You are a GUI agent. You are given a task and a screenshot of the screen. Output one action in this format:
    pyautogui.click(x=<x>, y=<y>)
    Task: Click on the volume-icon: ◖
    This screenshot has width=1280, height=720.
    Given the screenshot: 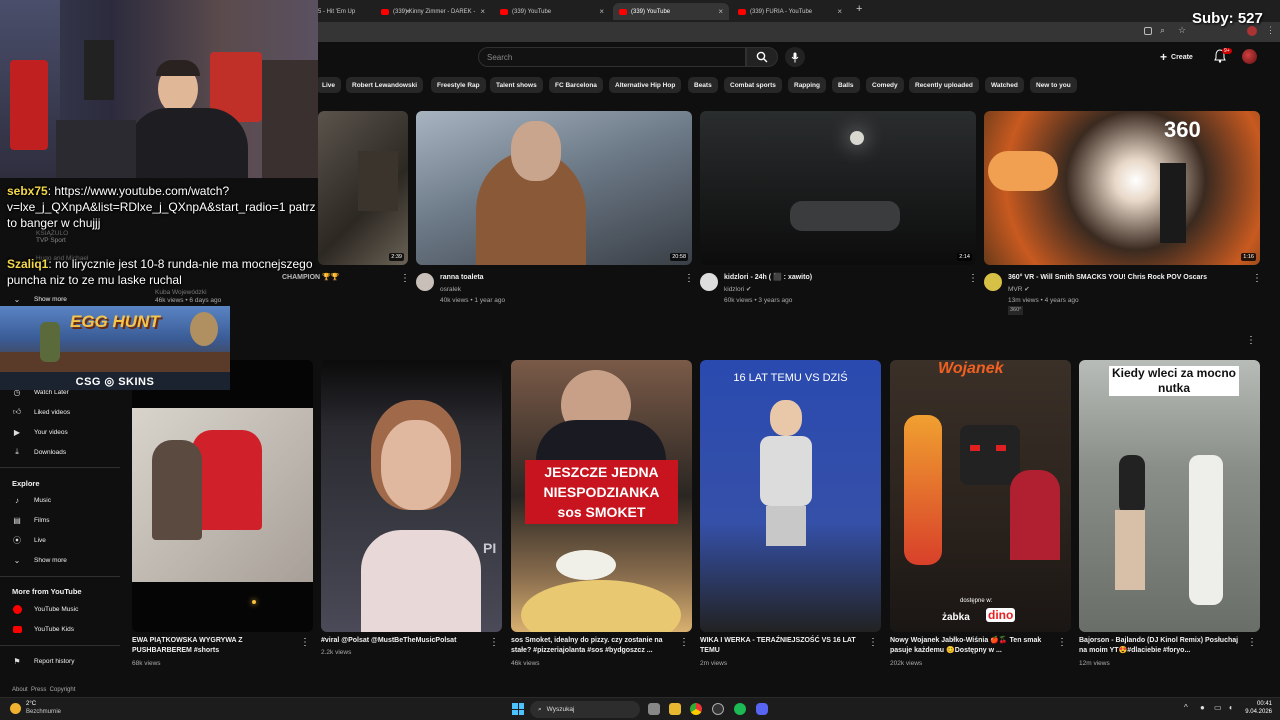 What is the action you would take?
    pyautogui.click(x=1230, y=707)
    